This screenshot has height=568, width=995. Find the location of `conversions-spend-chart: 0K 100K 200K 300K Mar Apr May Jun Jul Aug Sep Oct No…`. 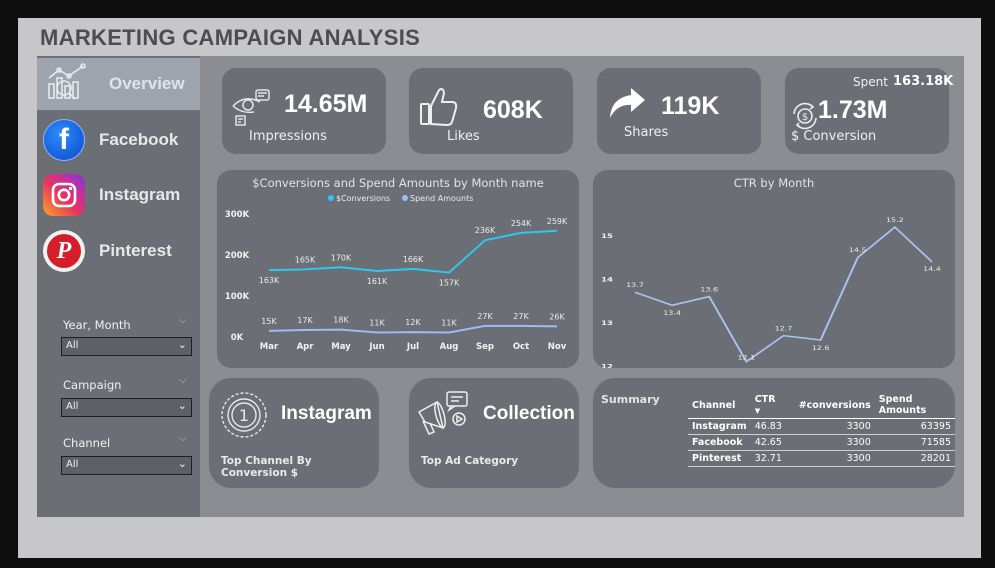

conversions-spend-chart: 0K 100K 200K 300K Mar Apr May Jun Jul Aug Sep Oct No… is located at coordinates (396, 273).